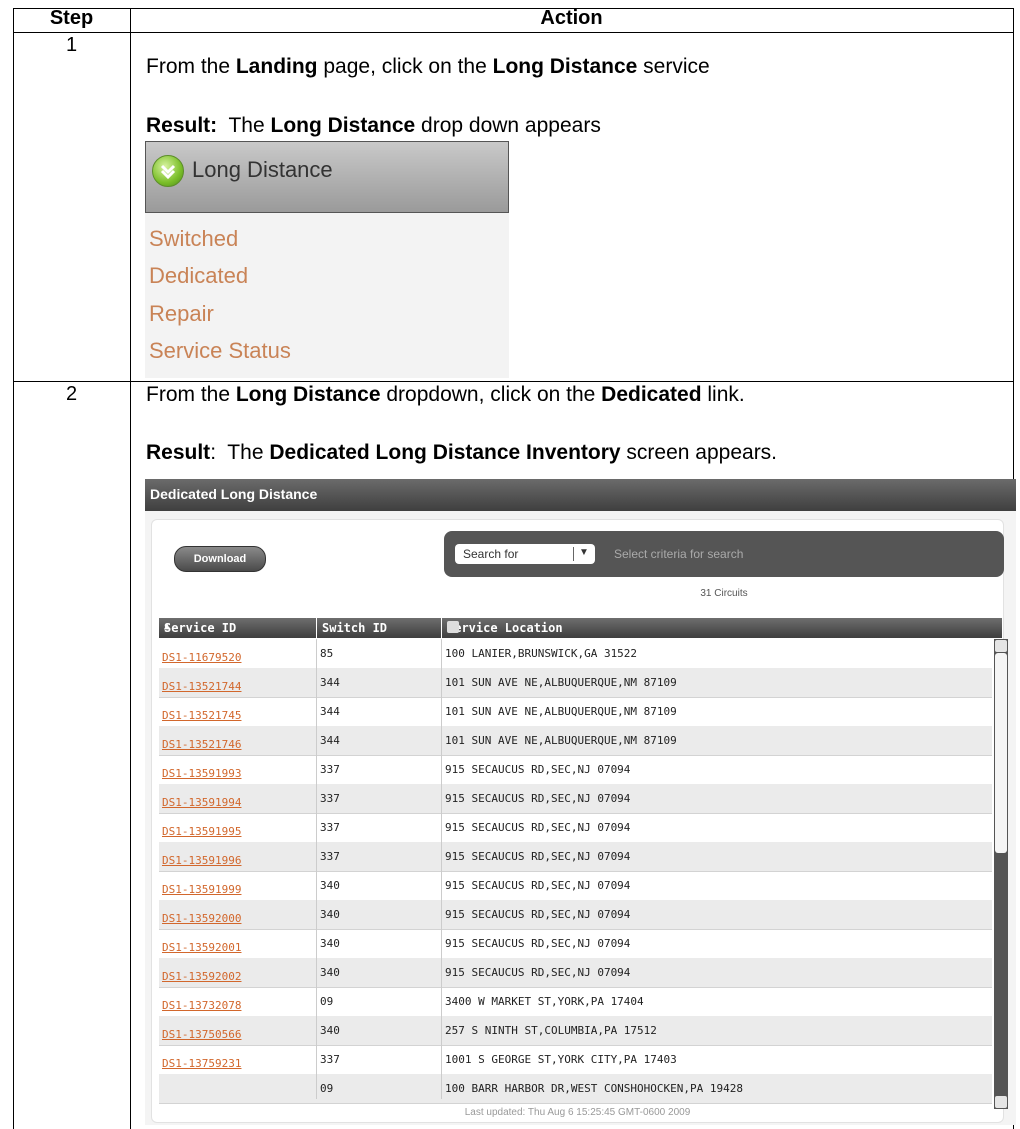 This screenshot has height=1129, width=1020. What do you see at coordinates (181, 314) in the screenshot?
I see `menu-item-repair: Repair` at bounding box center [181, 314].